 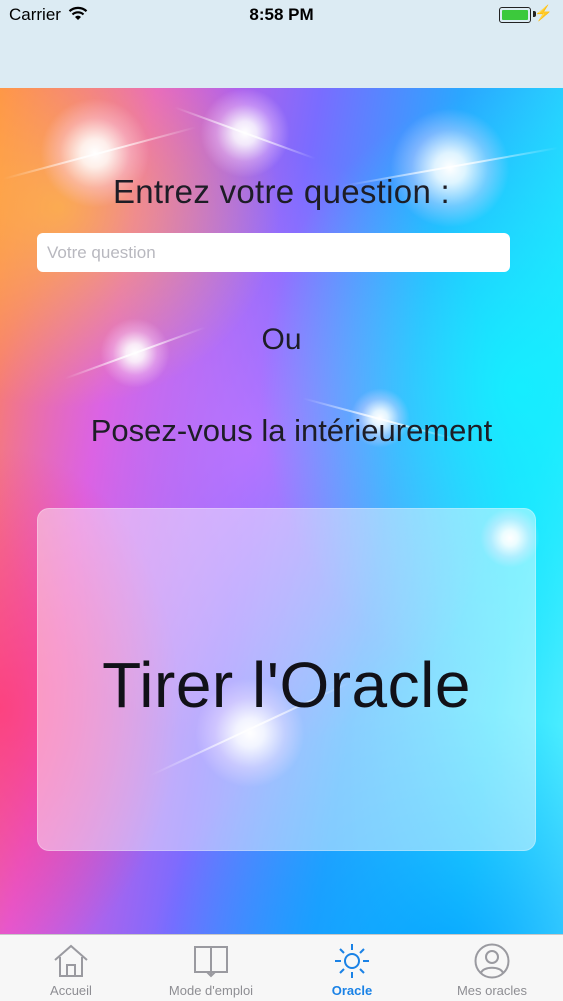 I want to click on draw-oracle-label: Tirer l'Oracle, so click(x=286, y=685).